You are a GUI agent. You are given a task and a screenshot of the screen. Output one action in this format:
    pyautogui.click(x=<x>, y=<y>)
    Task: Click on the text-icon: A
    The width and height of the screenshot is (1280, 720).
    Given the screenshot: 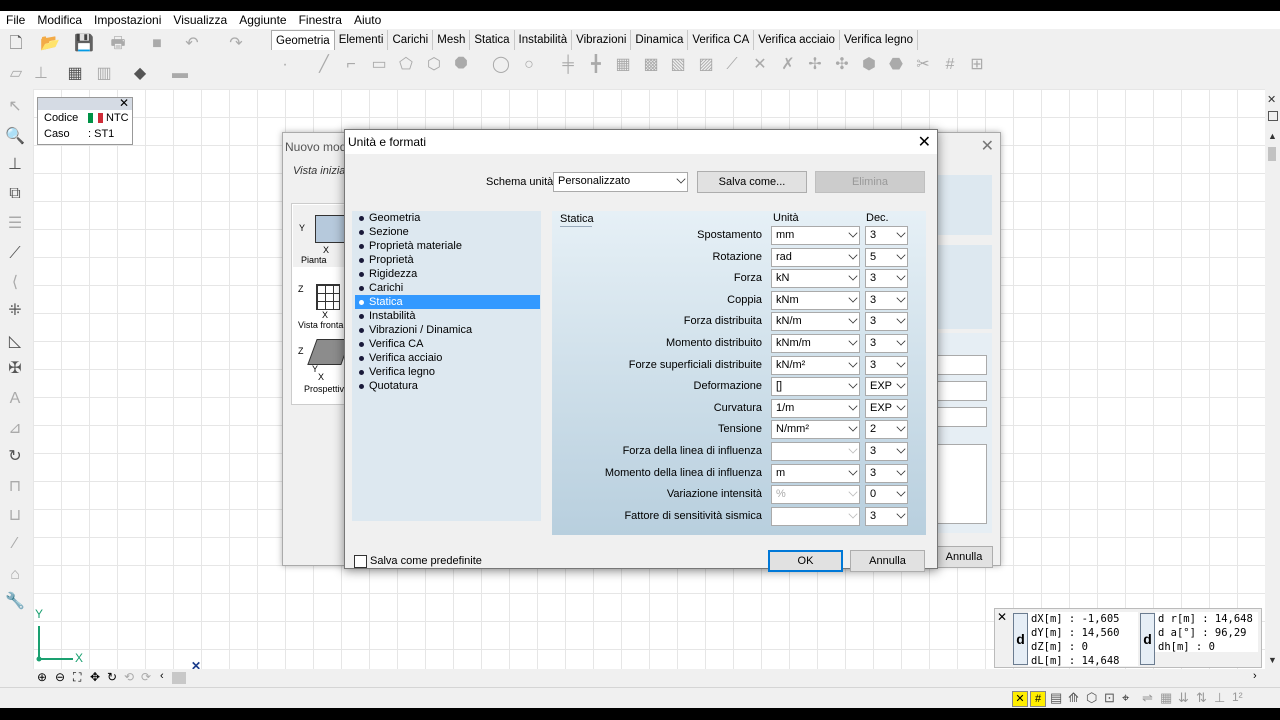 What is the action you would take?
    pyautogui.click(x=15, y=399)
    